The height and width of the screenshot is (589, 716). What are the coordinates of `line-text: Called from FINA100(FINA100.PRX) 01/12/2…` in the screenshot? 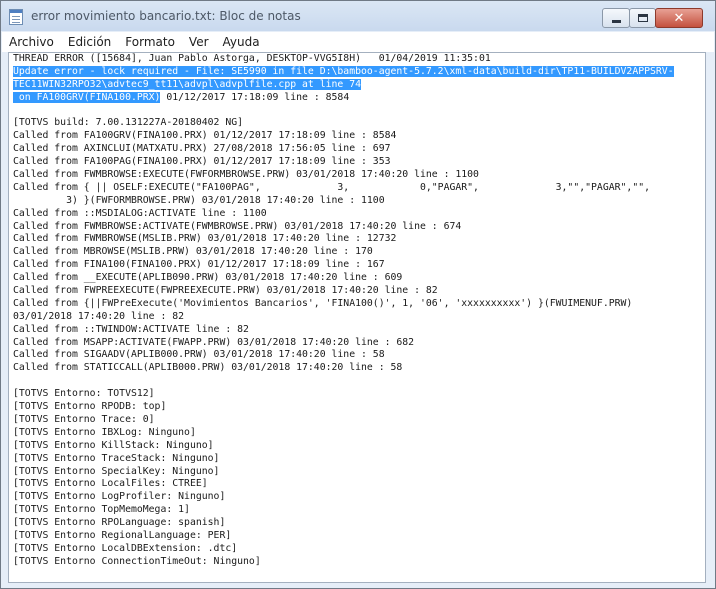 It's located at (199, 265).